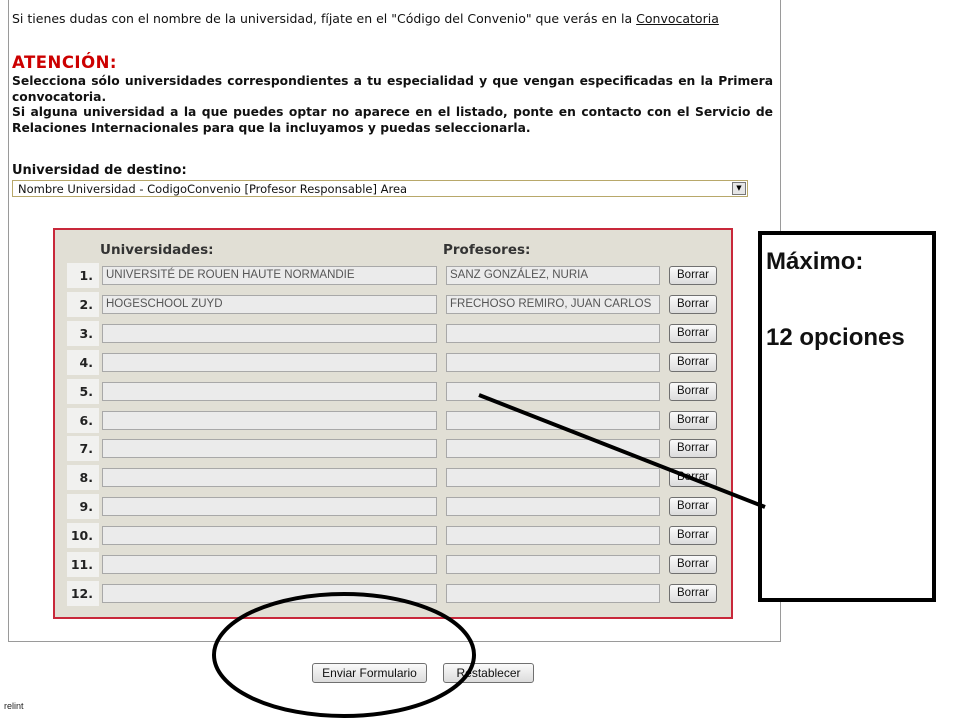  Describe the element at coordinates (83, 333) in the screenshot. I see `row-number: 3.` at that location.